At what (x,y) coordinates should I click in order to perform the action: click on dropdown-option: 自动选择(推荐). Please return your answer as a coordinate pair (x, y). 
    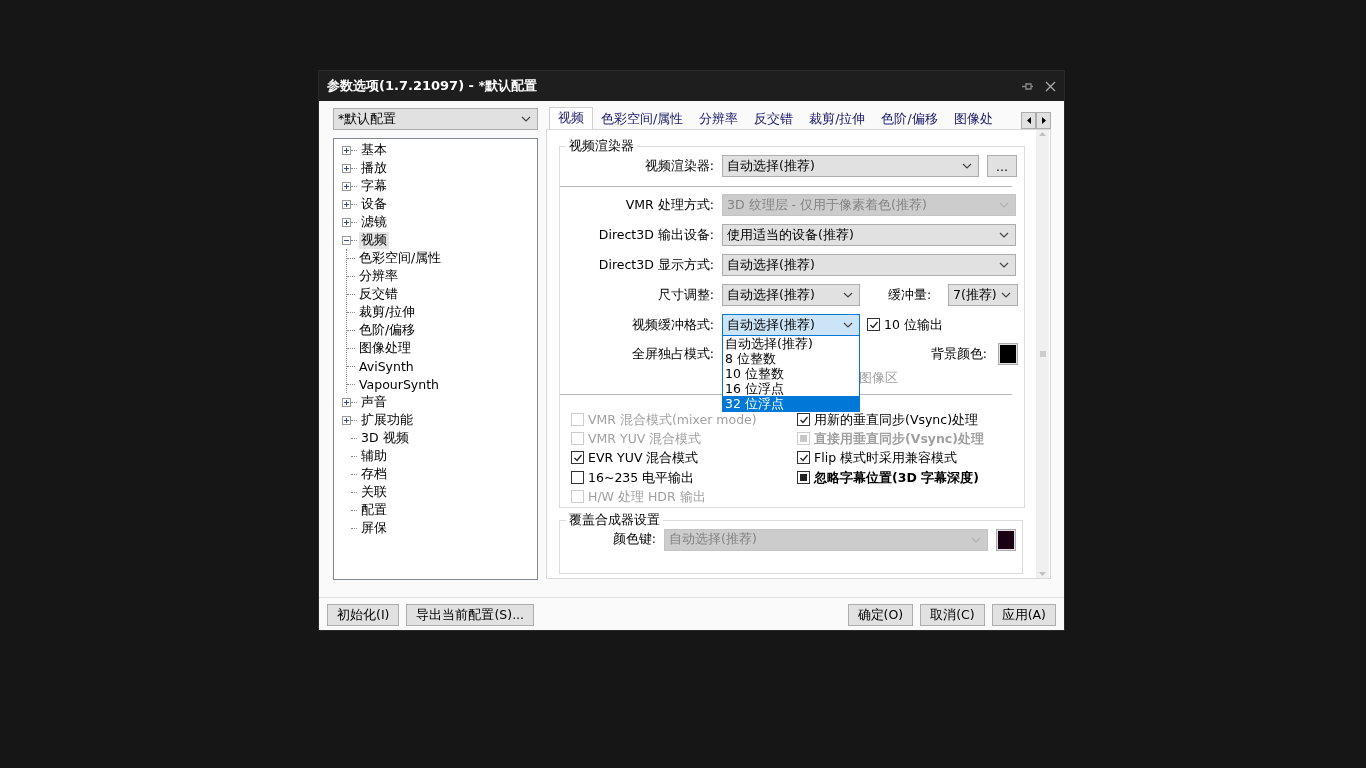
    Looking at the image, I should click on (791, 343).